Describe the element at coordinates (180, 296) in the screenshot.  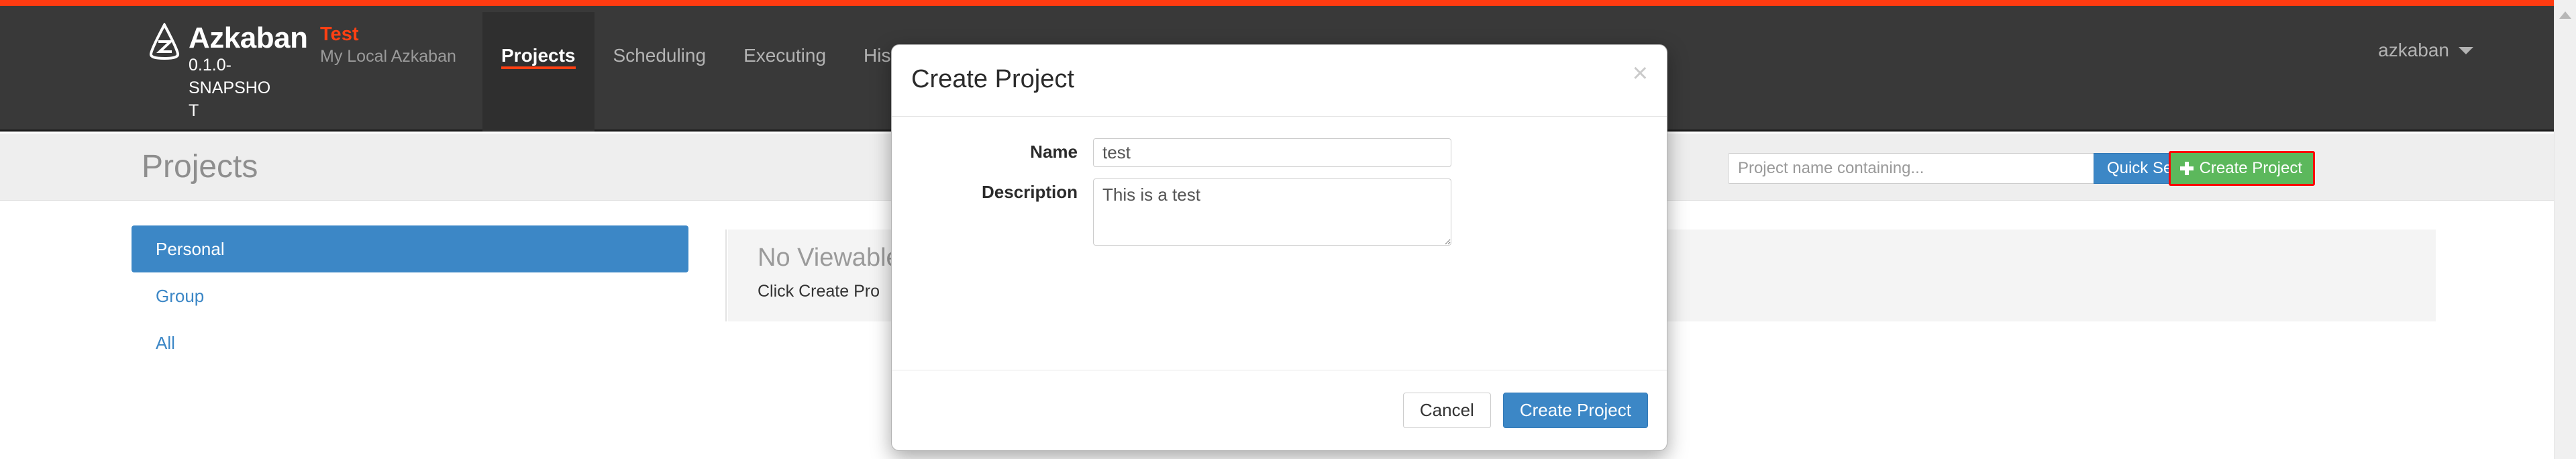
I see `sidebar-item-label: Group` at that location.